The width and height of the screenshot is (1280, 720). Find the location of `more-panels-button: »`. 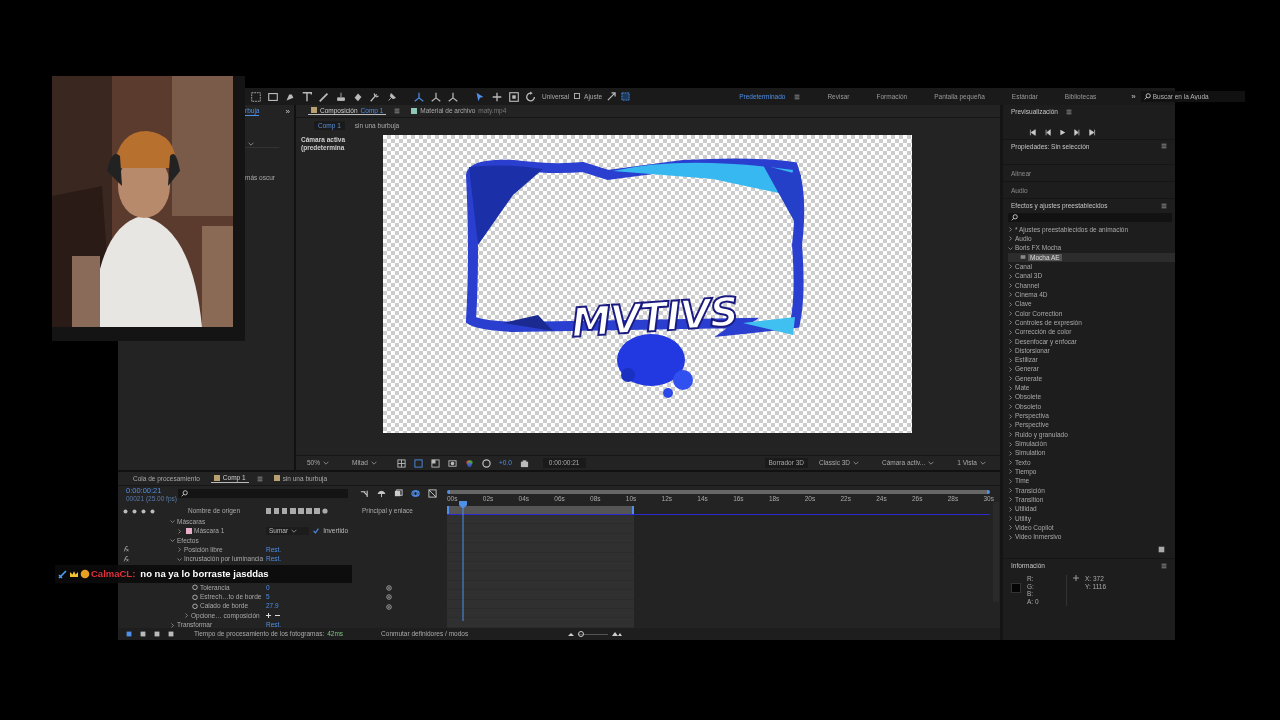

more-panels-button: » is located at coordinates (287, 111).